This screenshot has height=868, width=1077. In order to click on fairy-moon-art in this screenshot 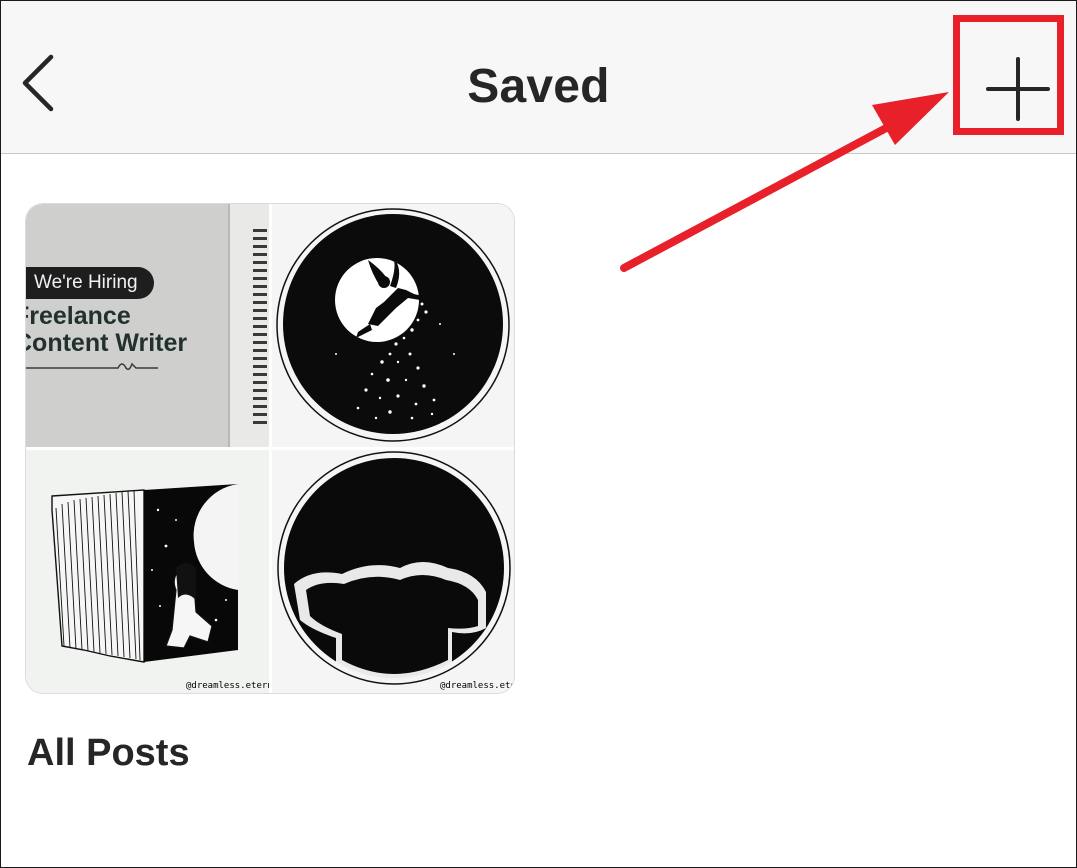, I will do `click(393, 325)`.